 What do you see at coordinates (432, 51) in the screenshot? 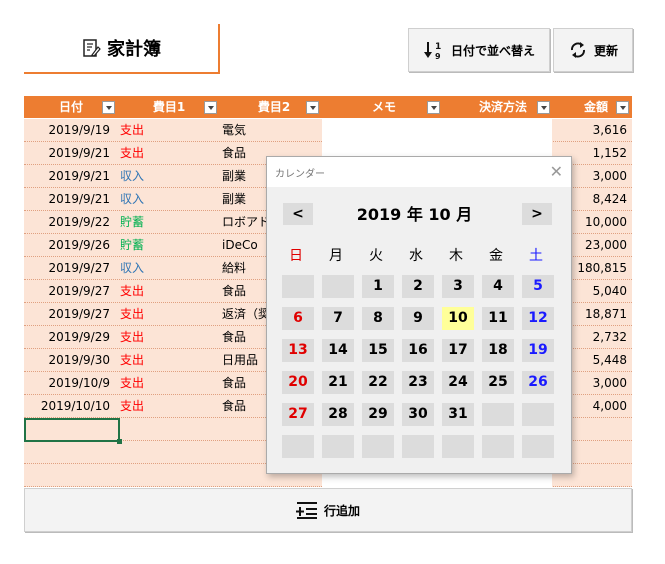
I see `sort-ascending-icon: 1 9` at bounding box center [432, 51].